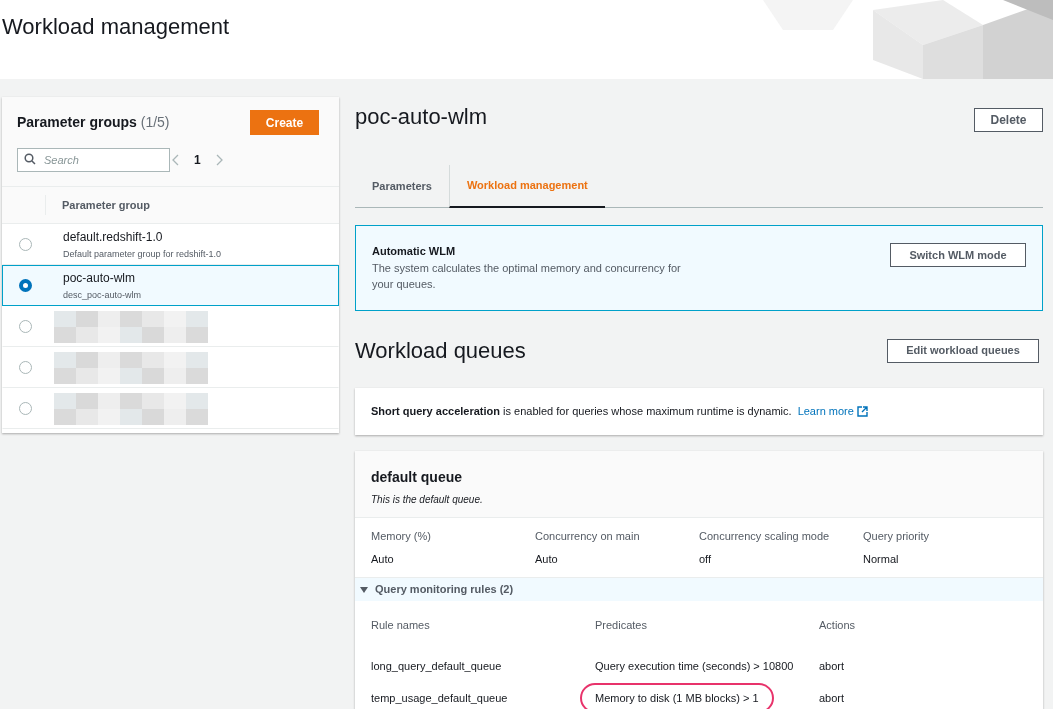 This screenshot has height=709, width=1053. I want to click on column-header: Parameter group, so click(106, 205).